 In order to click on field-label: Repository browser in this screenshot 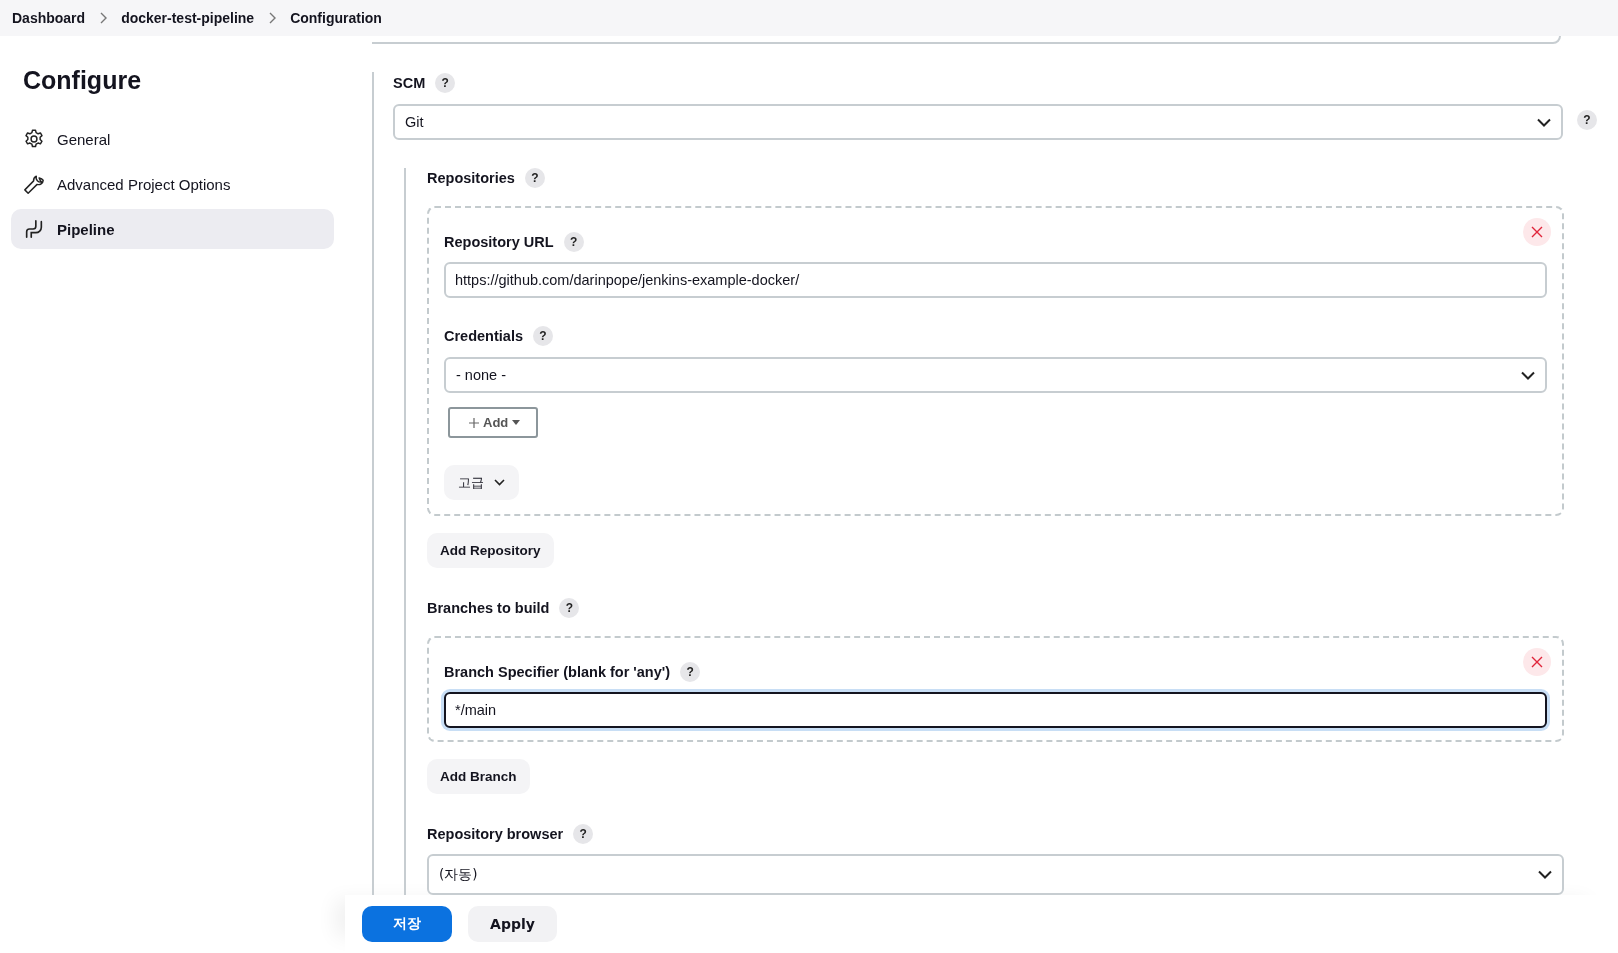, I will do `click(495, 834)`.